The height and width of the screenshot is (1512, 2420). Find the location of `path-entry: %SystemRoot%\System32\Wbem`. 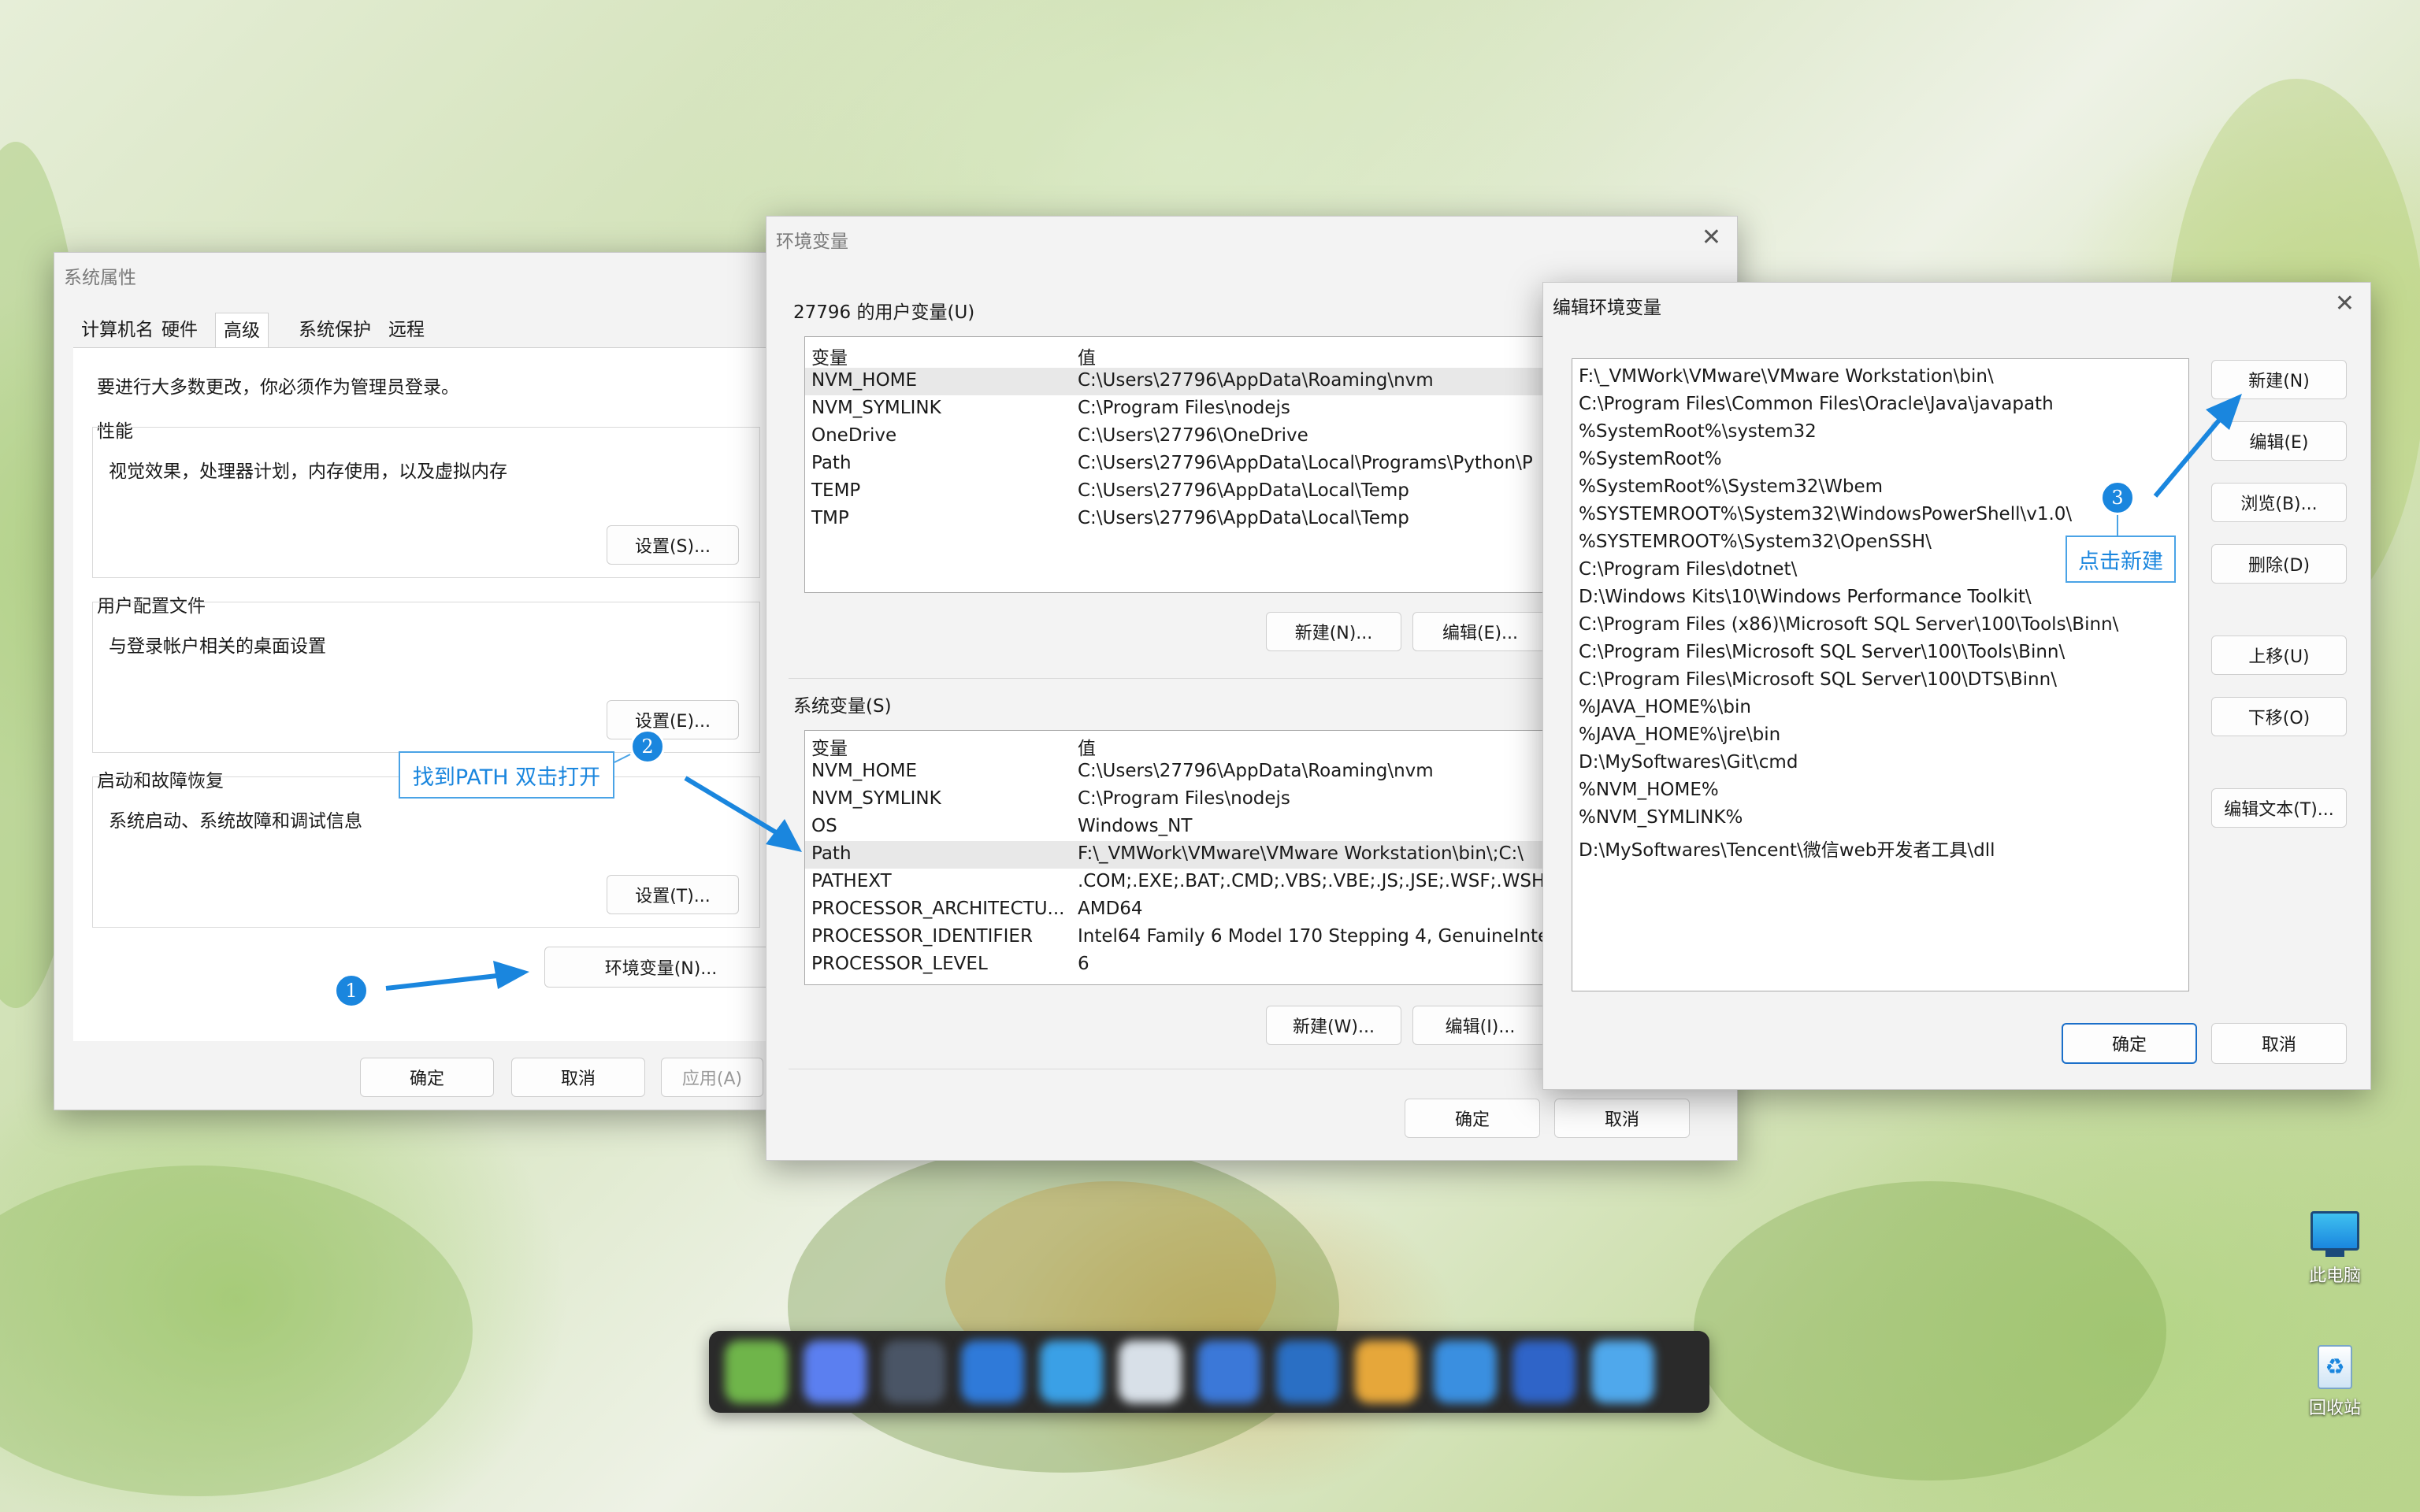

path-entry: %SystemRoot%\System32\Wbem is located at coordinates (1731, 486).